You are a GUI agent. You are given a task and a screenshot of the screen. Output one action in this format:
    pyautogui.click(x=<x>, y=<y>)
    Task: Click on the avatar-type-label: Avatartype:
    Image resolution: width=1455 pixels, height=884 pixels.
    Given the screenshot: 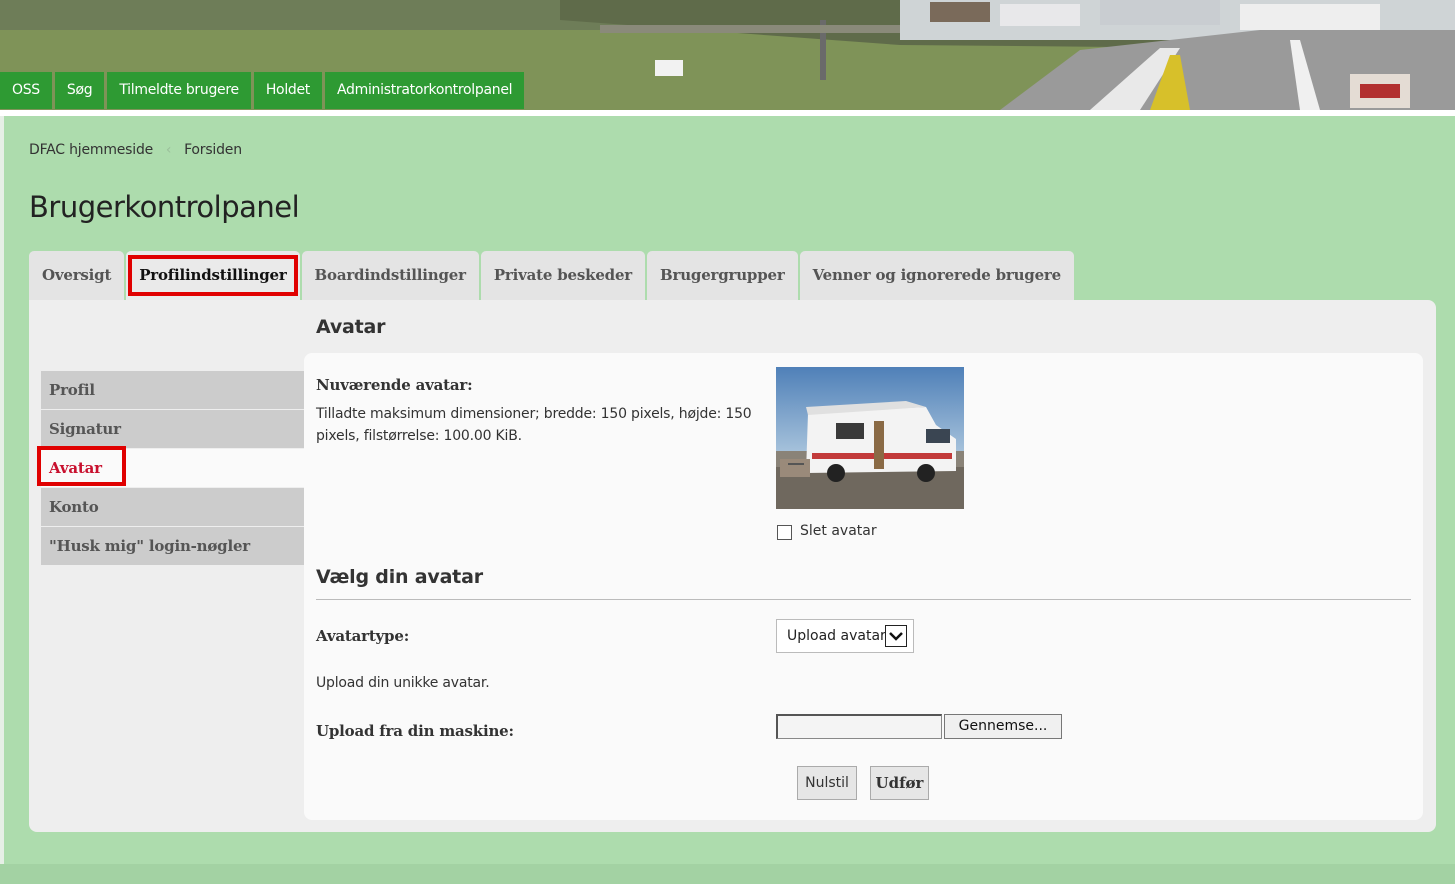 What is the action you would take?
    pyautogui.click(x=363, y=636)
    